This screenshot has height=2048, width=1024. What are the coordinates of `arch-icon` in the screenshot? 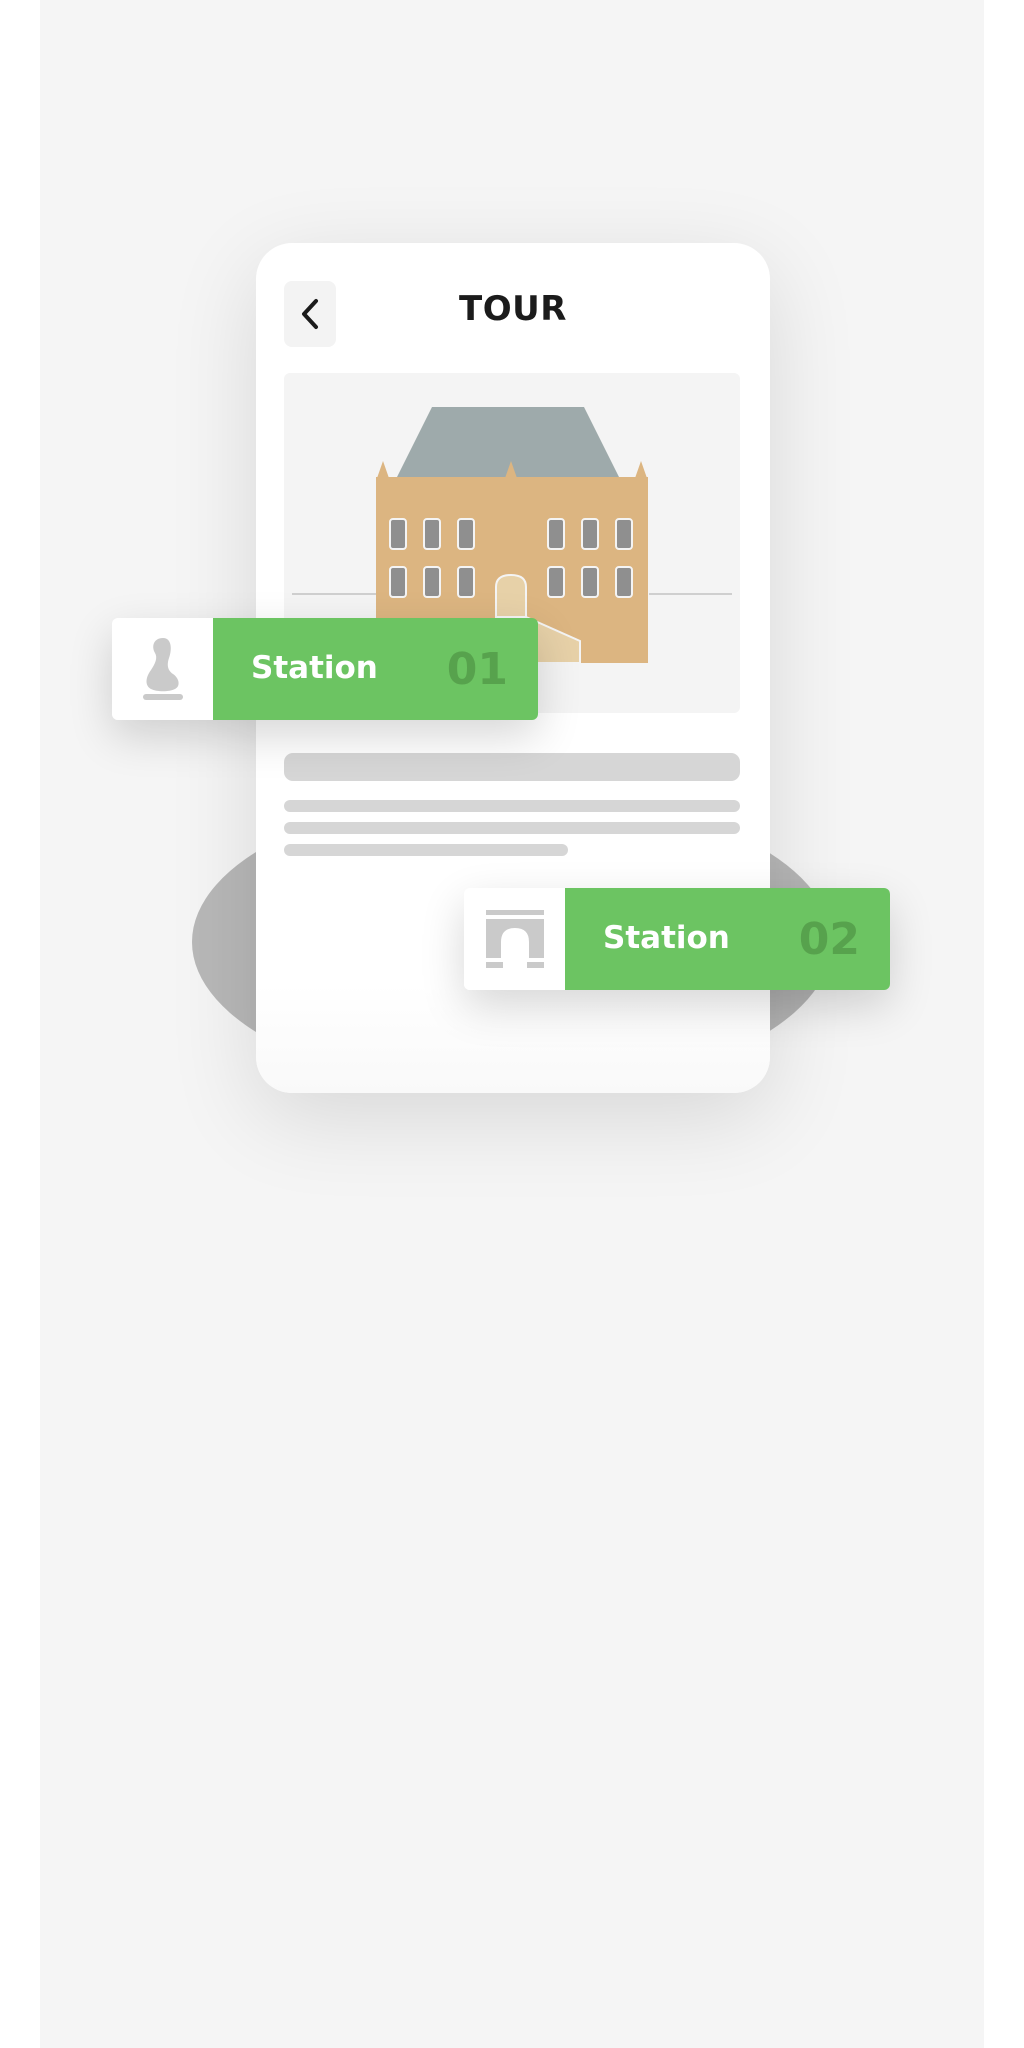 It's located at (514, 939).